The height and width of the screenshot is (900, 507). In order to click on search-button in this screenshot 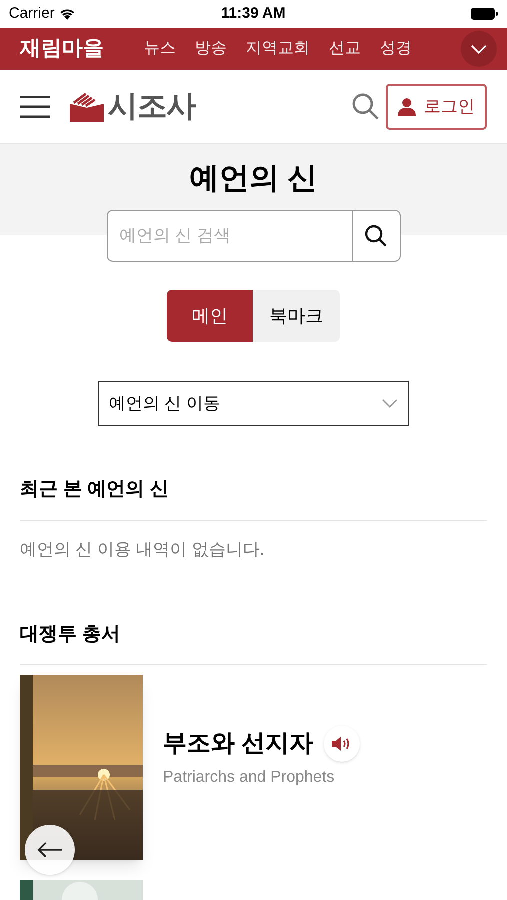, I will do `click(376, 236)`.